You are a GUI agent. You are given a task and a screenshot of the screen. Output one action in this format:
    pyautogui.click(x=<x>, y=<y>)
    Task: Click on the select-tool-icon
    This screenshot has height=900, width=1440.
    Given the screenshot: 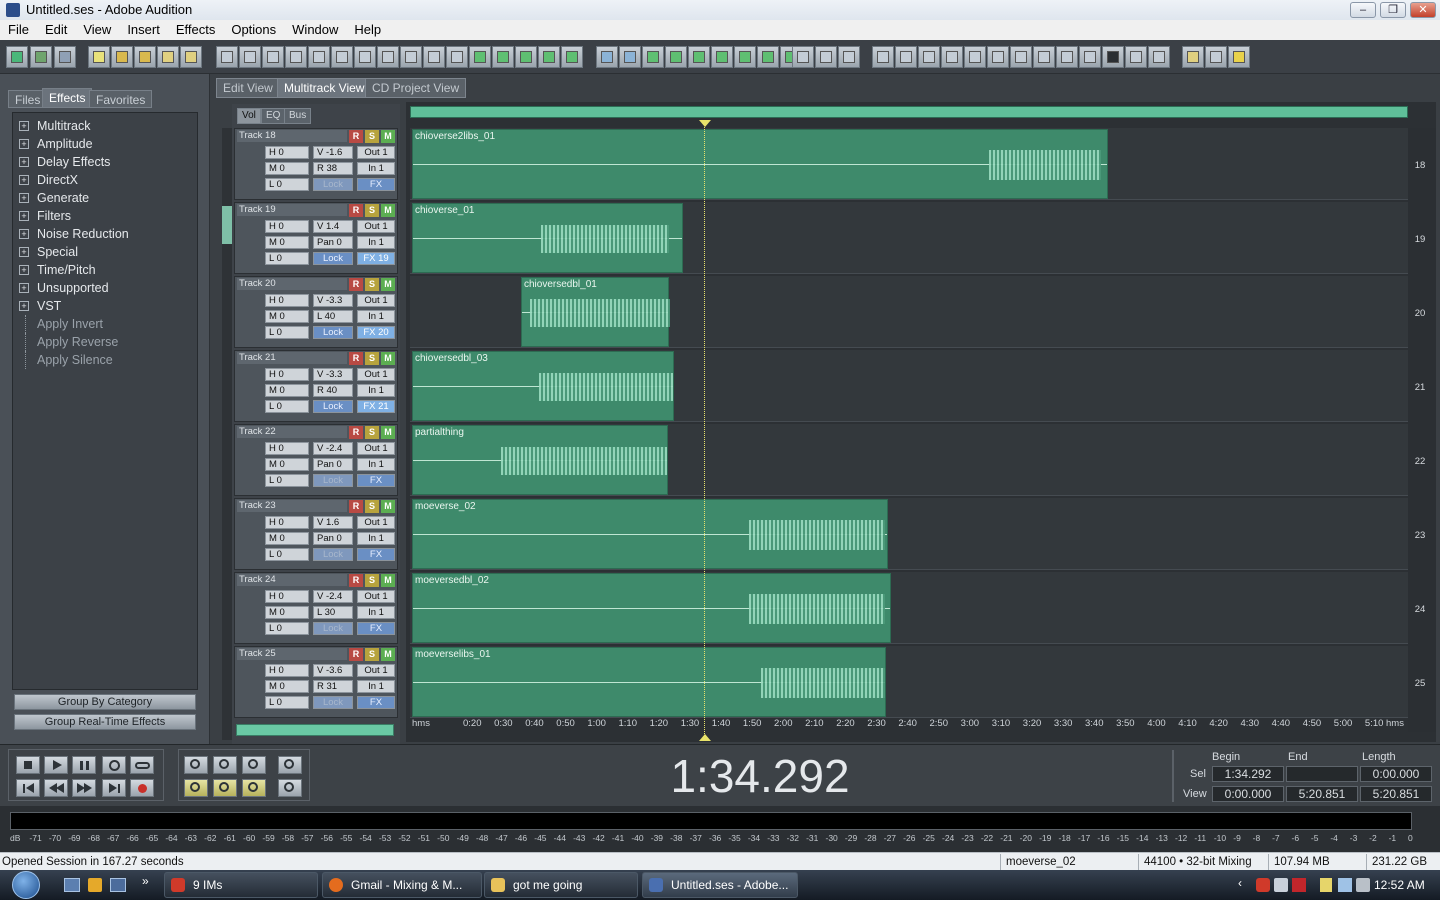 What is the action you would take?
    pyautogui.click(x=803, y=57)
    